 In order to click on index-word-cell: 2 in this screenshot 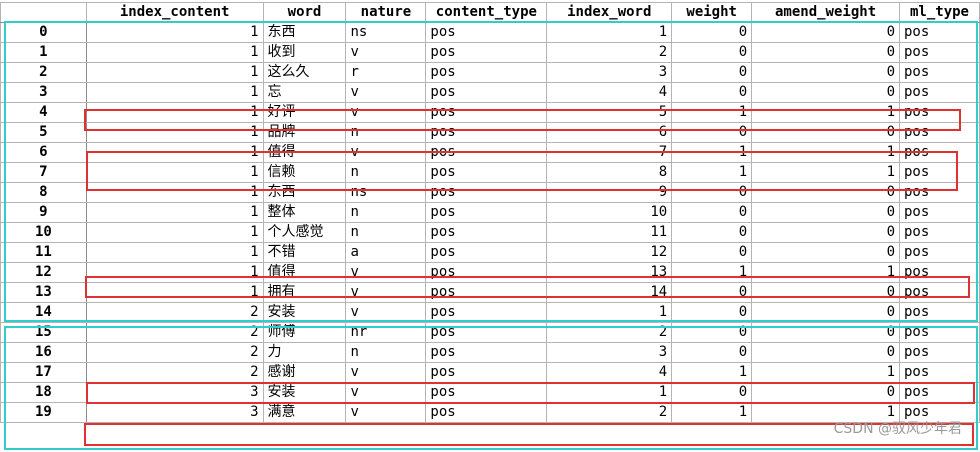, I will do `click(609, 332)`.